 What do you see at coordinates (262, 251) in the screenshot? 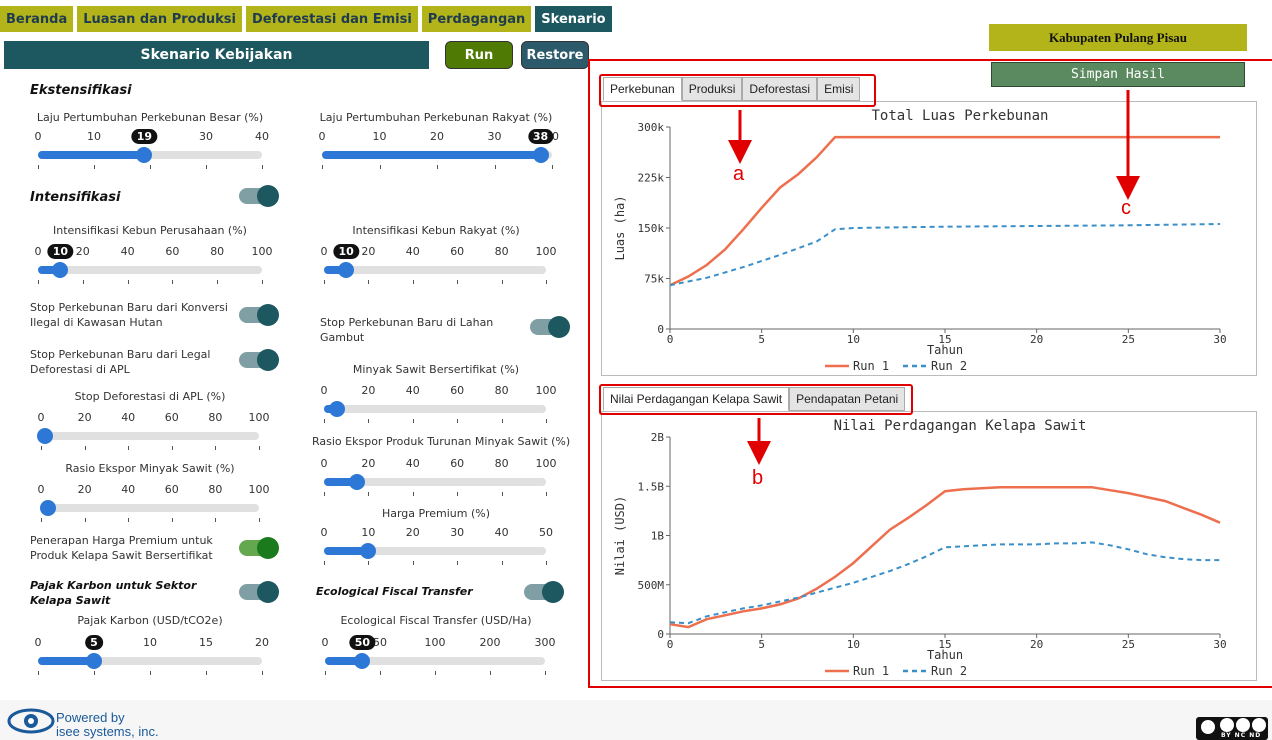
I see `slider-tick-label: 100` at bounding box center [262, 251].